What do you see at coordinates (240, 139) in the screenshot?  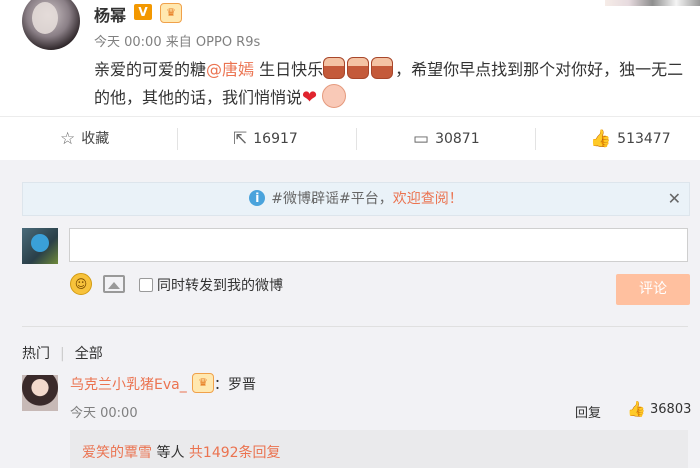 I see `repost-icon: ⇱` at bounding box center [240, 139].